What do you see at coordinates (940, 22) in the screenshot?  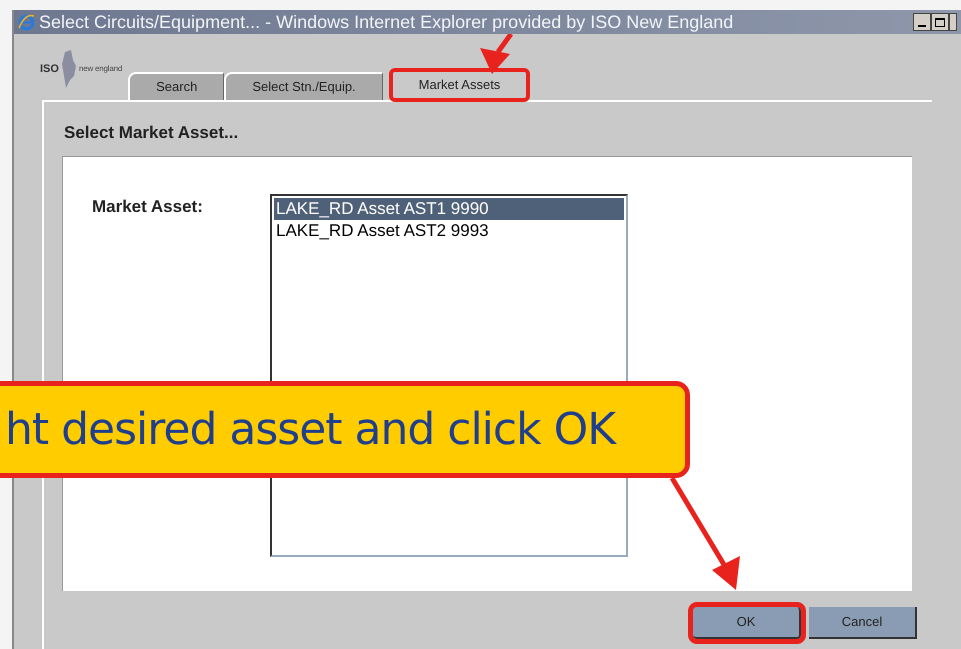 I see `maximize-button` at bounding box center [940, 22].